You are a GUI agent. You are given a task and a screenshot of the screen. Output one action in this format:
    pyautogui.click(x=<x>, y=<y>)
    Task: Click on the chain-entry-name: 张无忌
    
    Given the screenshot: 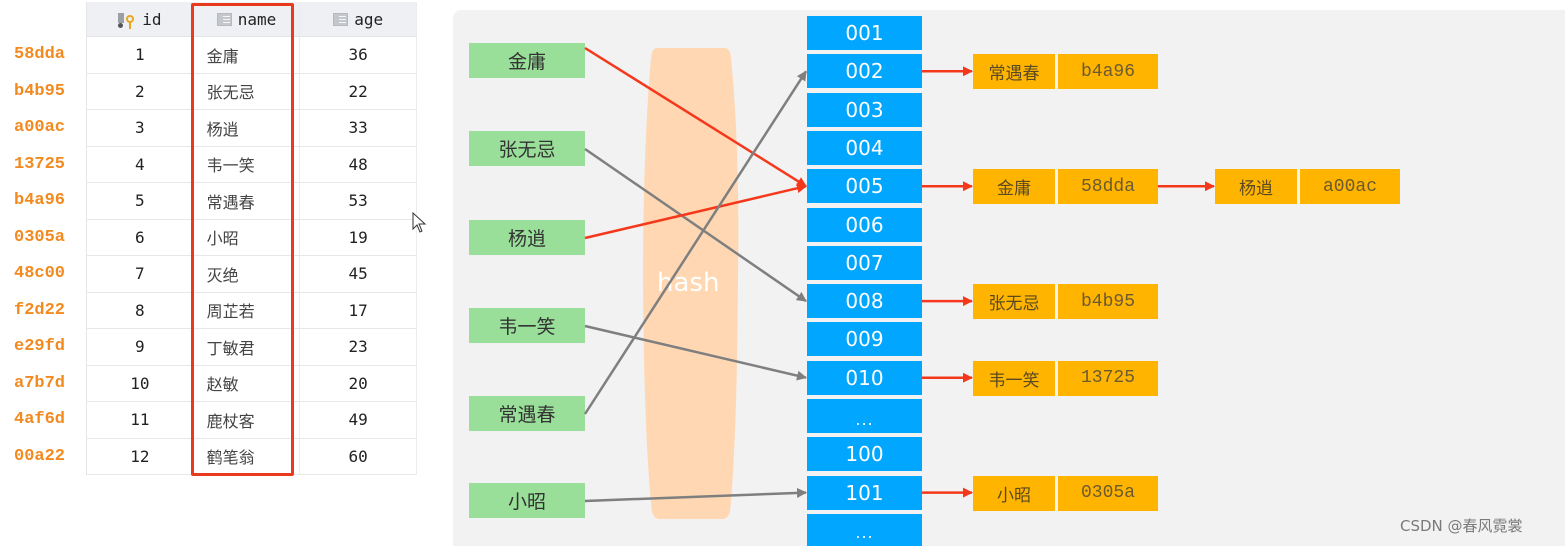 What is the action you would take?
    pyautogui.click(x=1014, y=302)
    